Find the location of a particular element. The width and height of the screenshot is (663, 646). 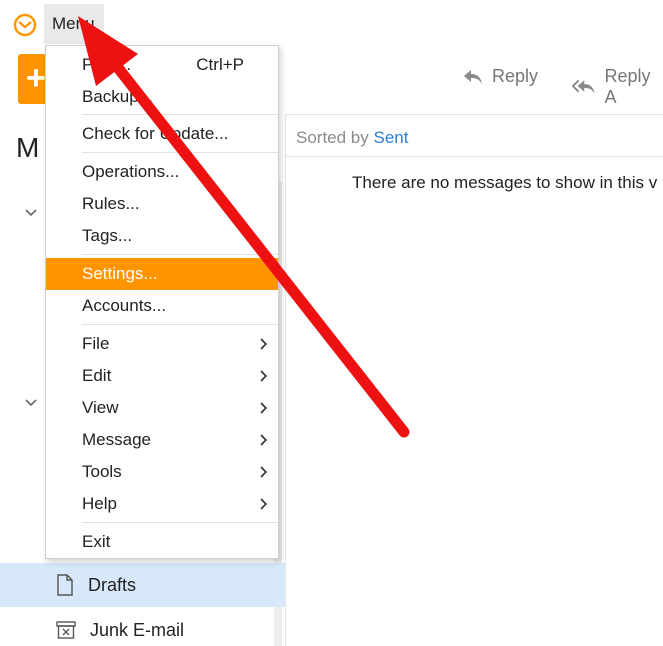

reply-all-button: Reply A is located at coordinates (617, 87).